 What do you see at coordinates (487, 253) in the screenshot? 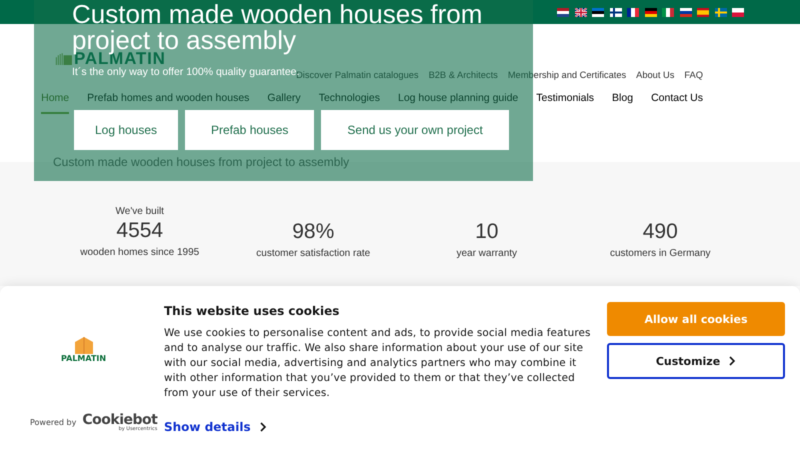
I see `stat-label: year warranty` at bounding box center [487, 253].